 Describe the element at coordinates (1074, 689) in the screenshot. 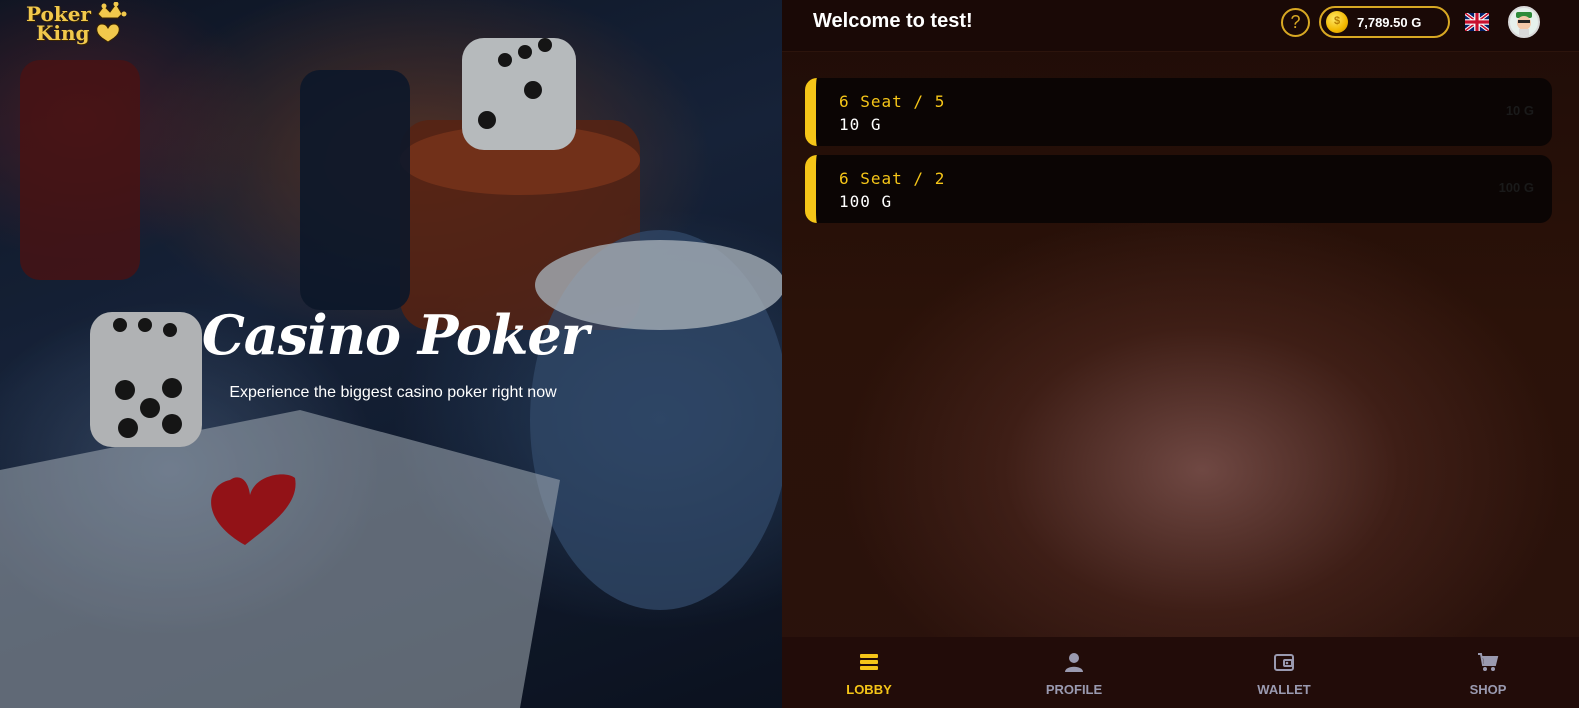

I see `nav-profile-label: PROFILE` at that location.